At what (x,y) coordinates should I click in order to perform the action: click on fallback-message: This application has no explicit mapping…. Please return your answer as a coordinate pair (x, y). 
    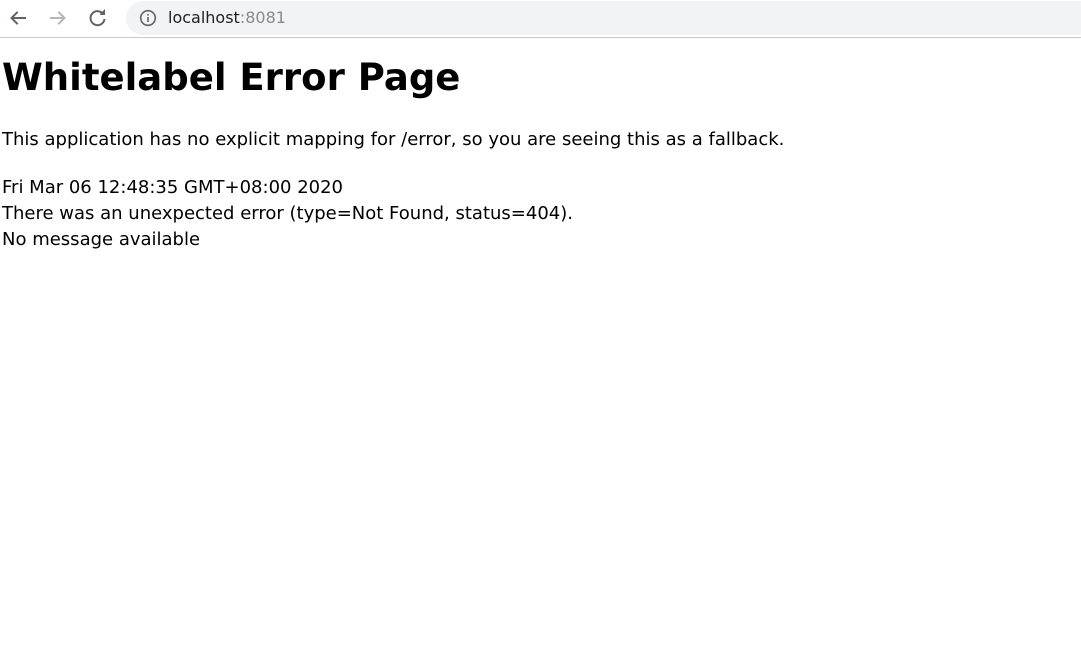
    Looking at the image, I should click on (393, 139).